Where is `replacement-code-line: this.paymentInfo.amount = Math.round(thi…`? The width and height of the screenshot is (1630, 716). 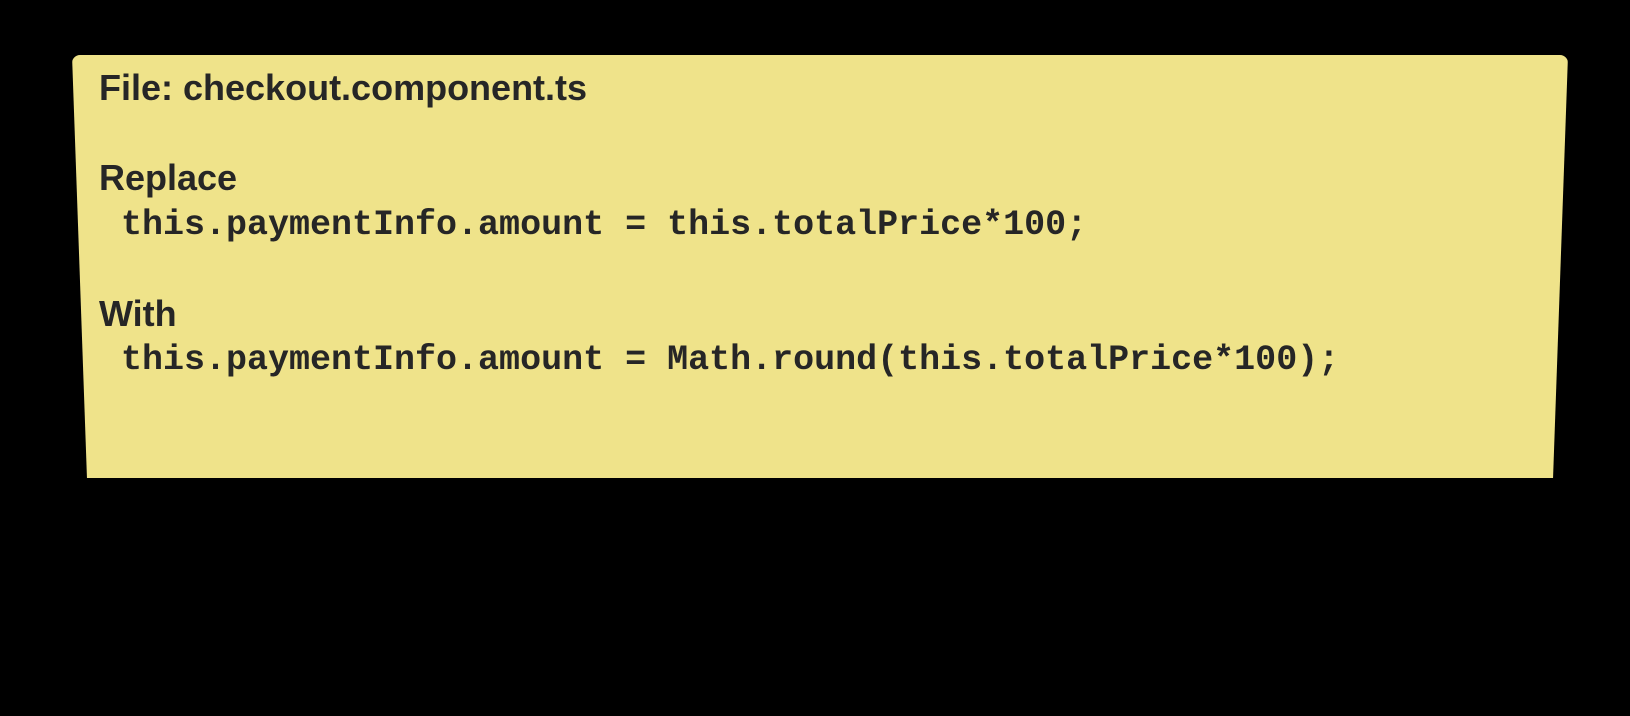
replacement-code-line: this.paymentInfo.amount = Math.round(thi… is located at coordinates (730, 360).